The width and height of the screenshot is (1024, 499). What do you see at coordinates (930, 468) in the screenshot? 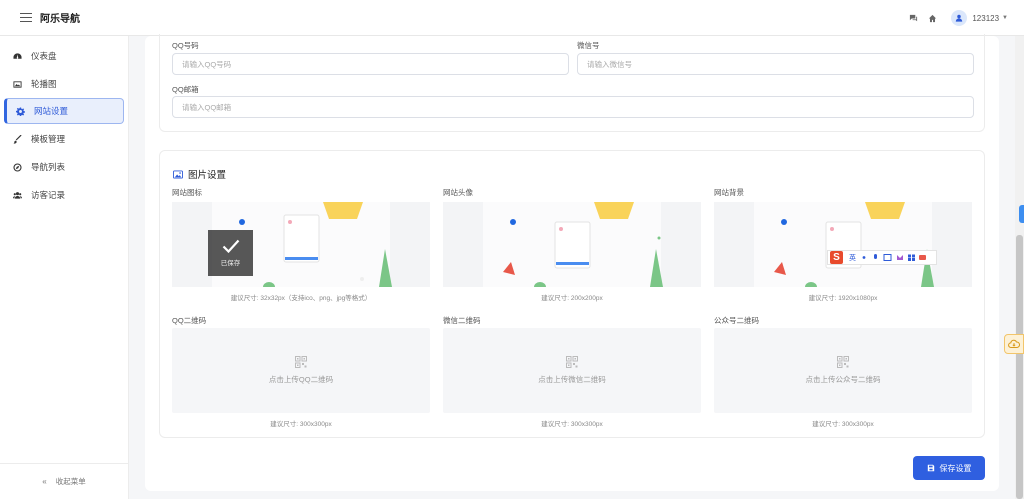
I see `save-icon` at bounding box center [930, 468].